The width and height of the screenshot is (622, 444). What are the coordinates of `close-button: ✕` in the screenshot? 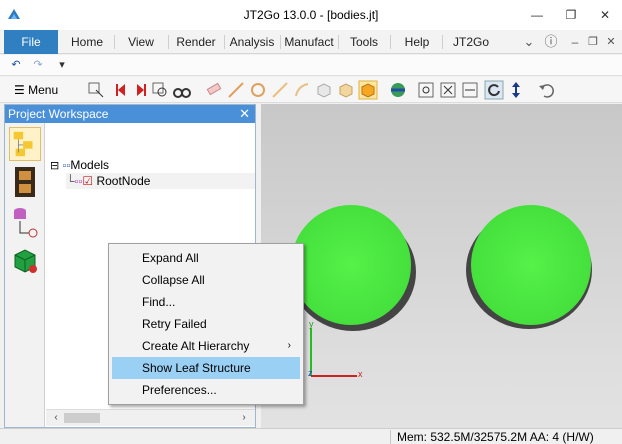 It's located at (605, 15).